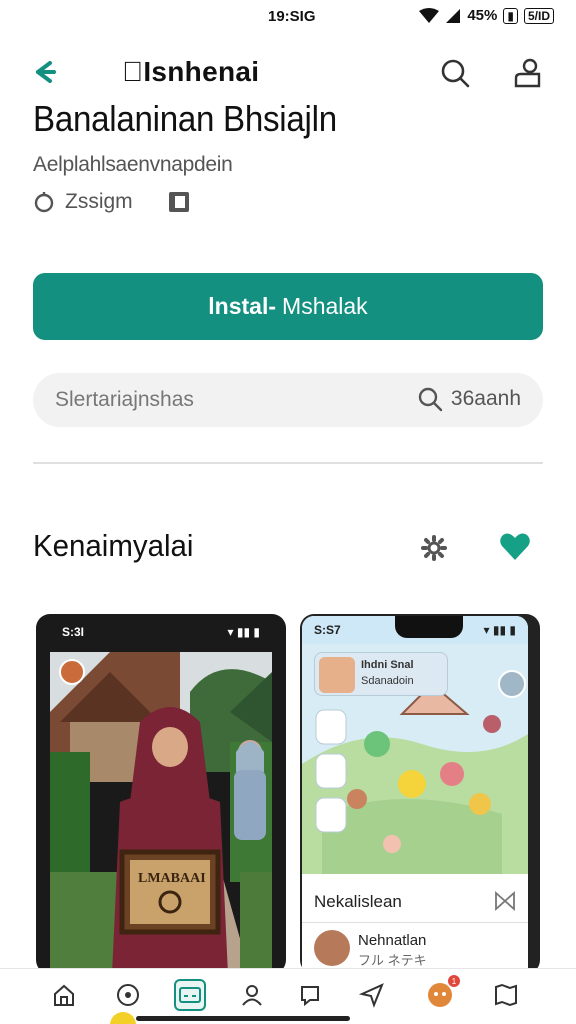 The image size is (576, 1024). Describe the element at coordinates (381, 674) in the screenshot. I see `chat-bubble: Ihdni Snal Sdanadoin` at that location.